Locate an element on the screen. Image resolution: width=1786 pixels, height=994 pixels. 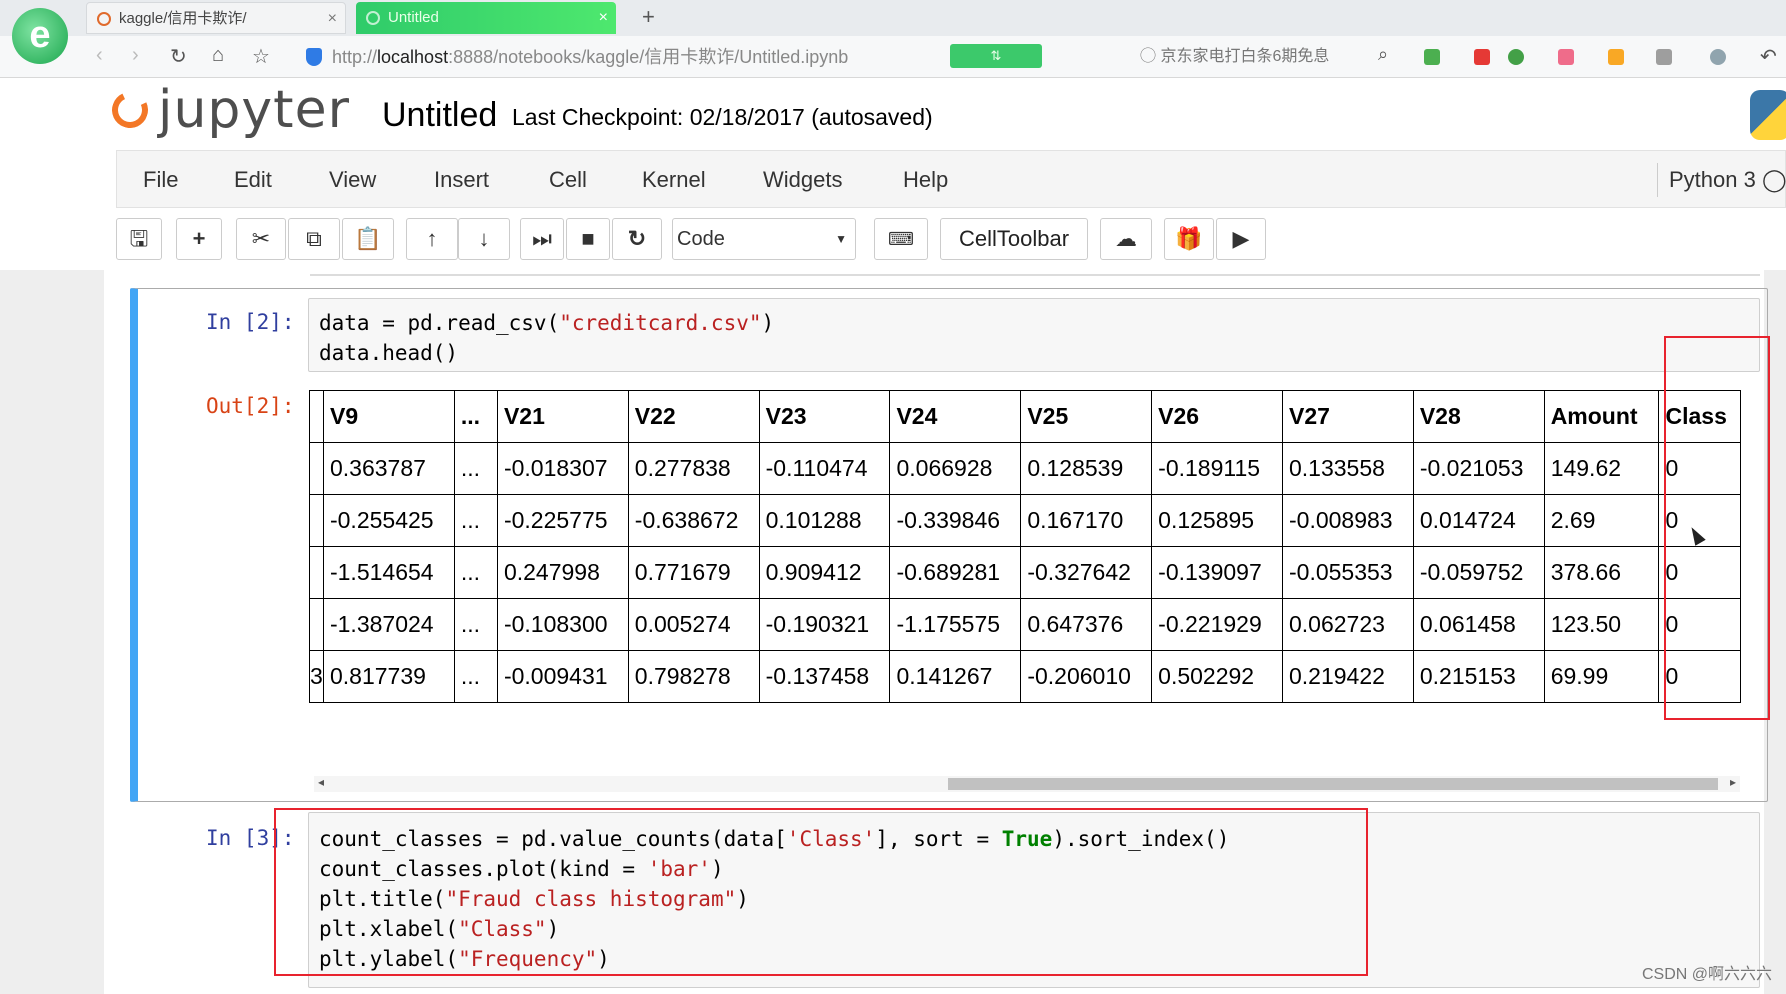
table-cell: -0.190321 is located at coordinates (824, 624).